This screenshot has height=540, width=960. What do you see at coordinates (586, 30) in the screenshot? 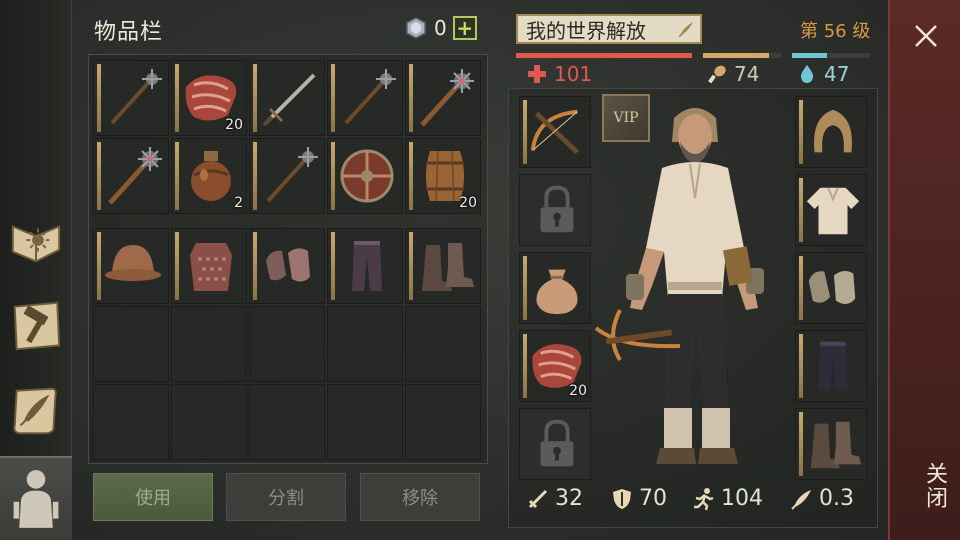
I see `character-name: 我的世界解放` at bounding box center [586, 30].